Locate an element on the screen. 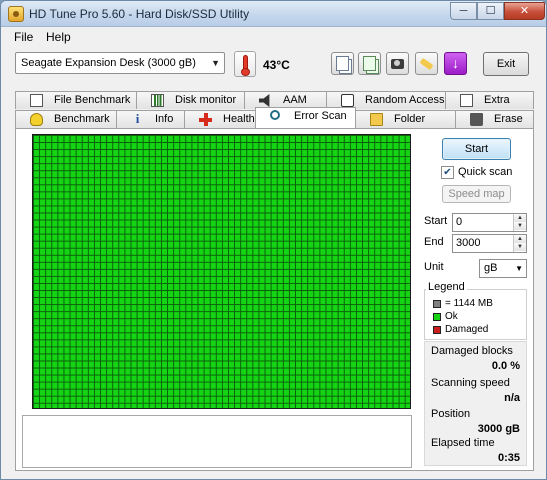 This screenshot has width=547, height=480. drive-select: Seagate Expansion Desk (3000 gB) ▼ is located at coordinates (120, 63).